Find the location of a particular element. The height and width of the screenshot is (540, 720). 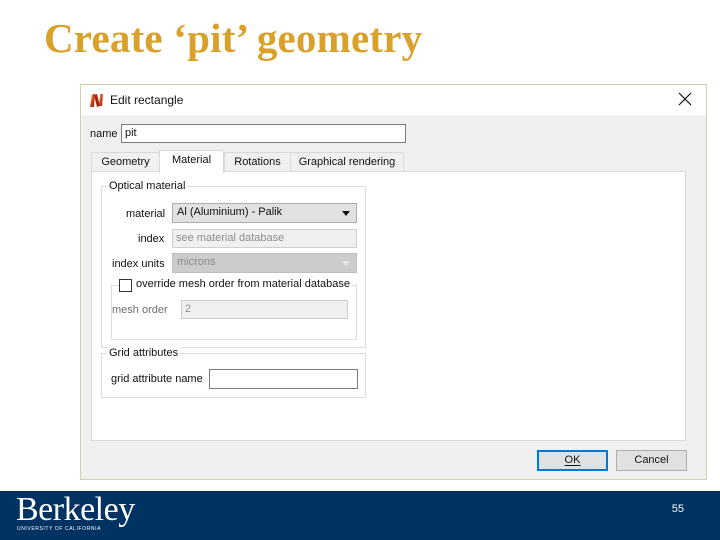

grid-attributes-title: Grid attributes is located at coordinates (144, 353).